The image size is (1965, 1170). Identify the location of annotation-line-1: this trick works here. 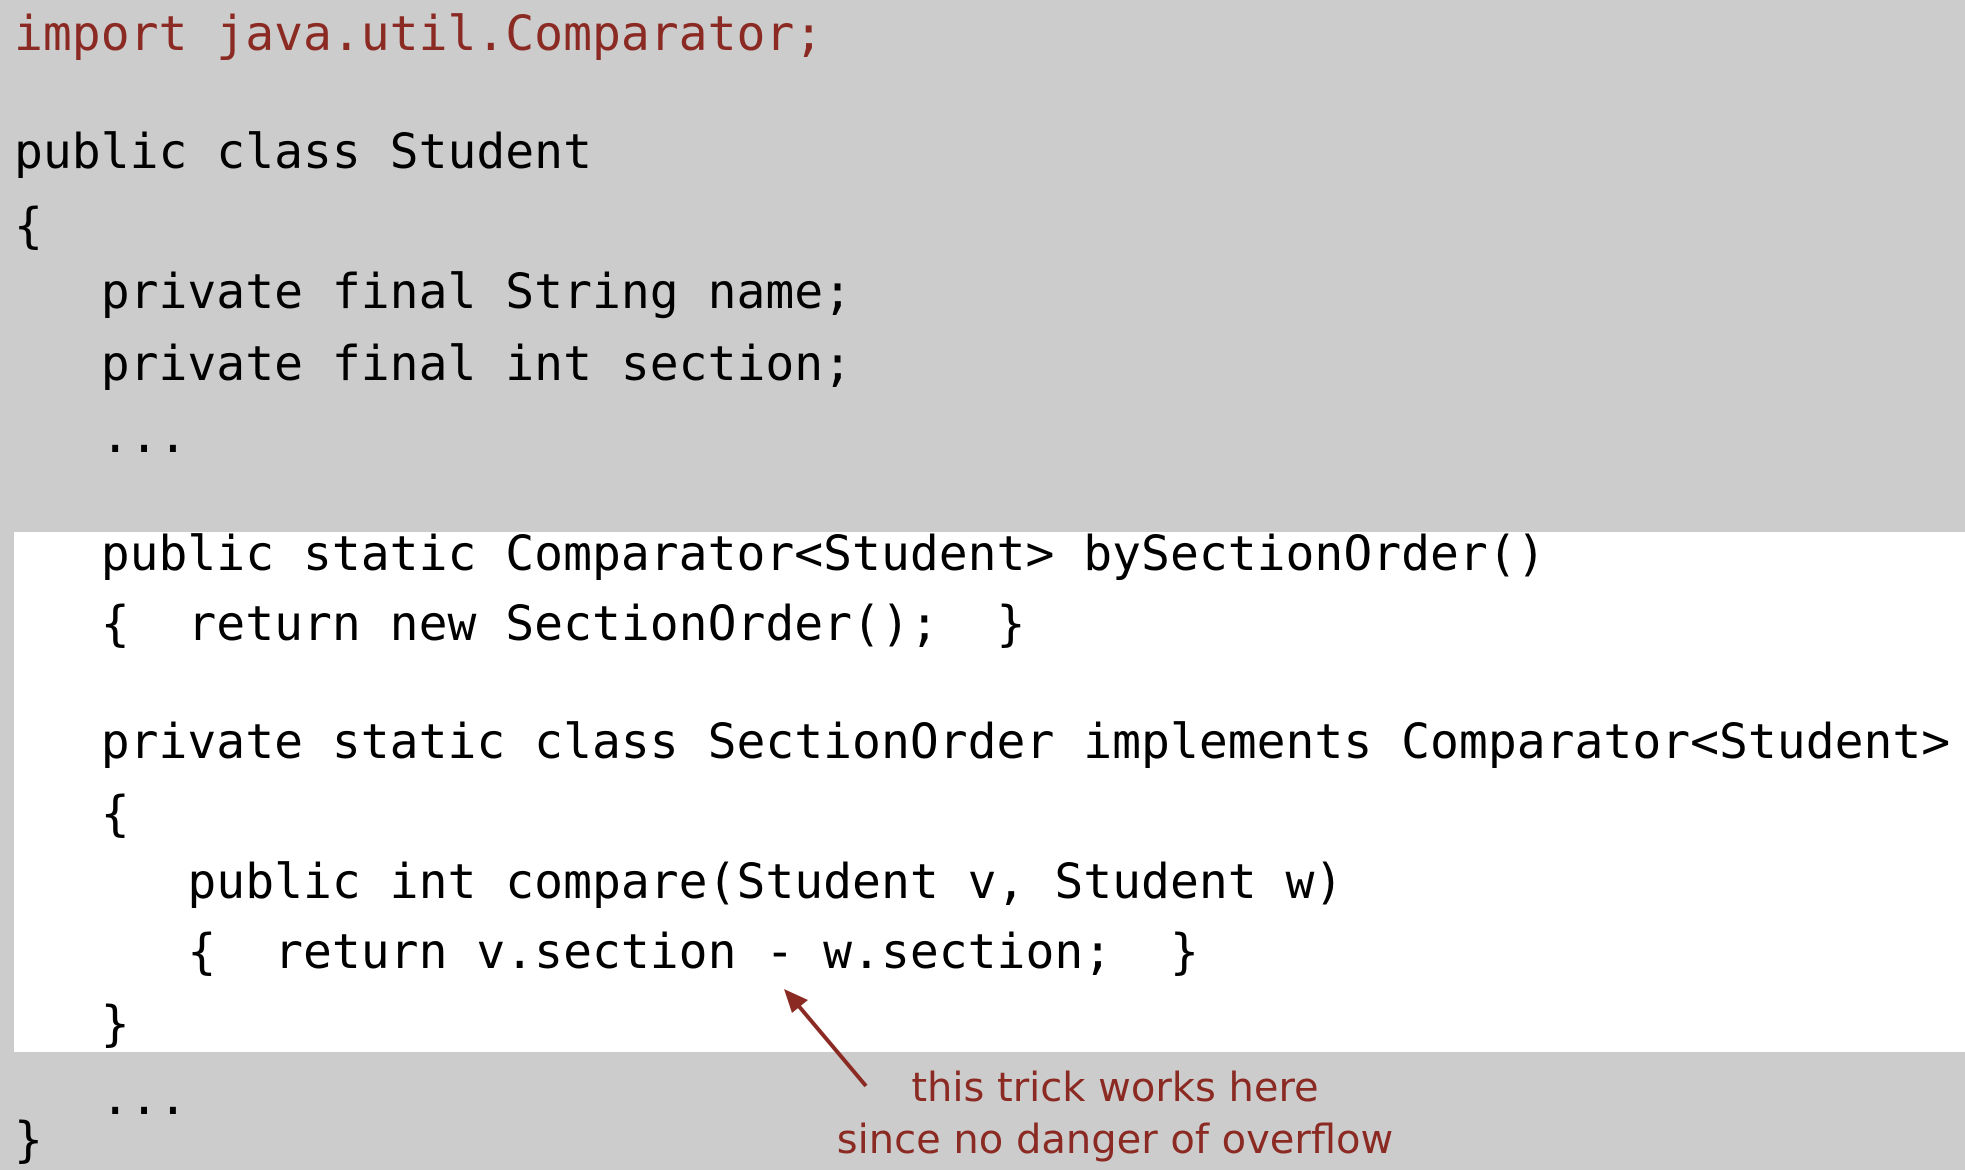
(1115, 1088).